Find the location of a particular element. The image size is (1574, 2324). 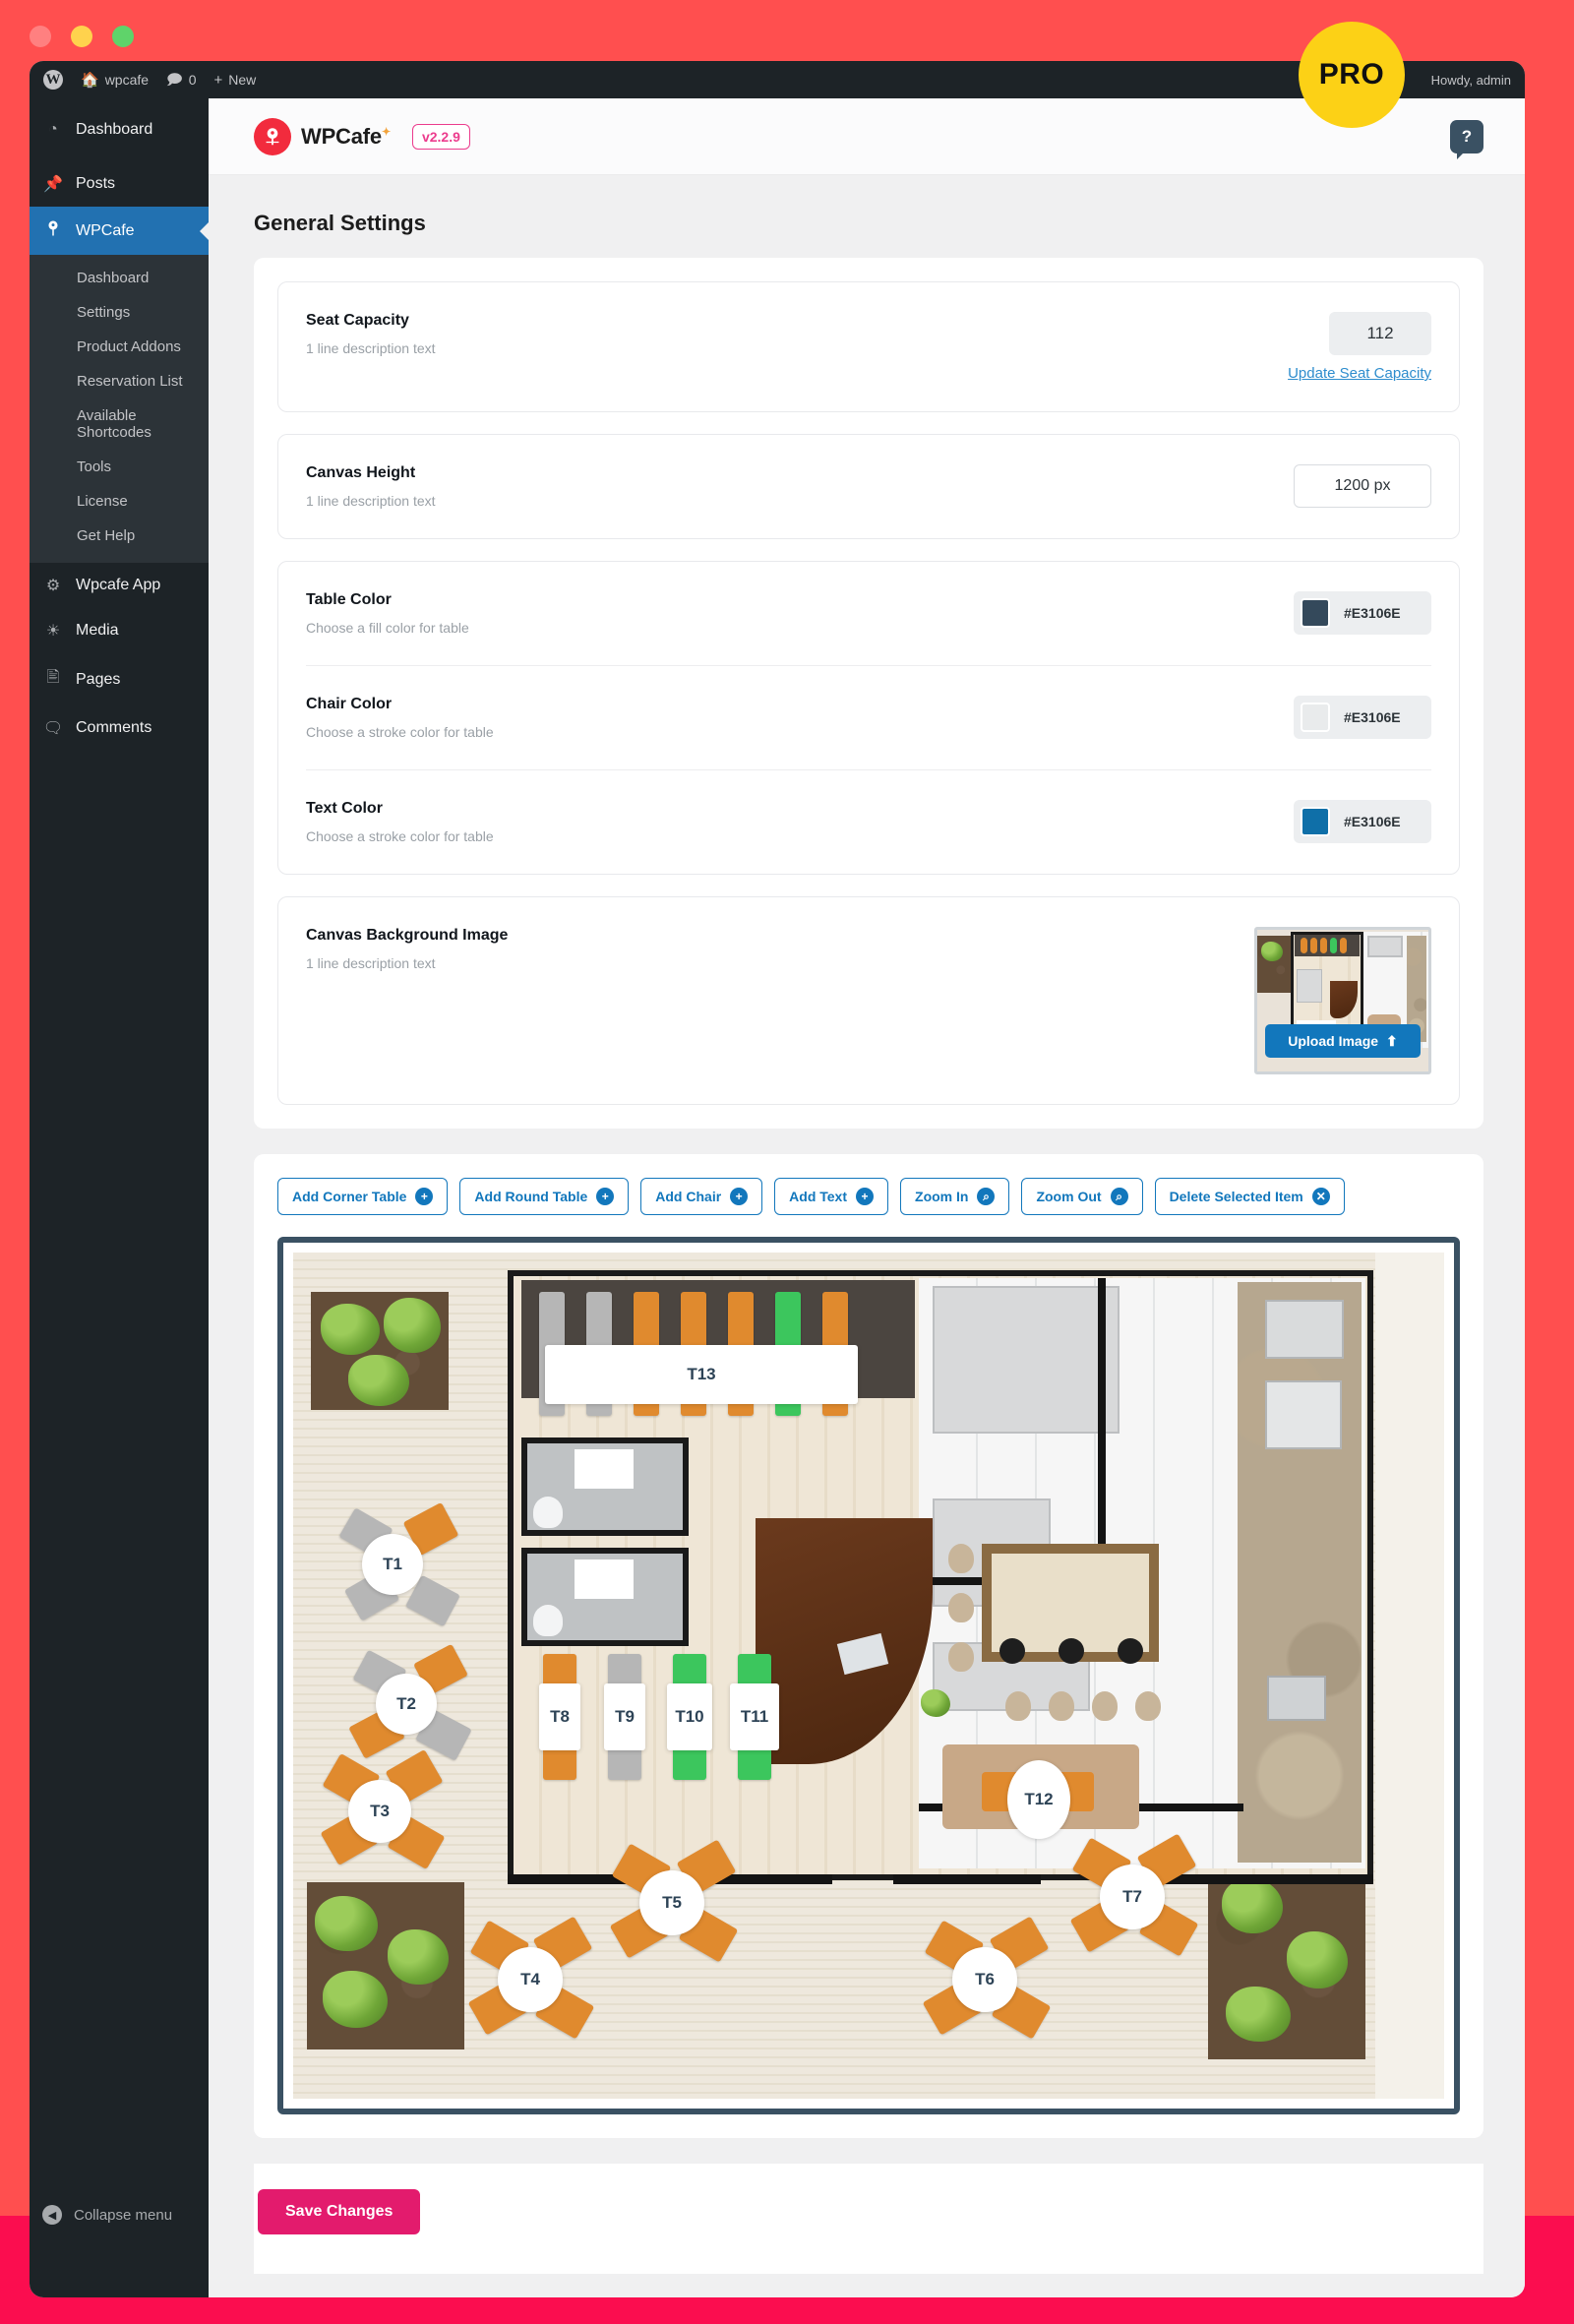

table-T9: T9 is located at coordinates (624, 1716).